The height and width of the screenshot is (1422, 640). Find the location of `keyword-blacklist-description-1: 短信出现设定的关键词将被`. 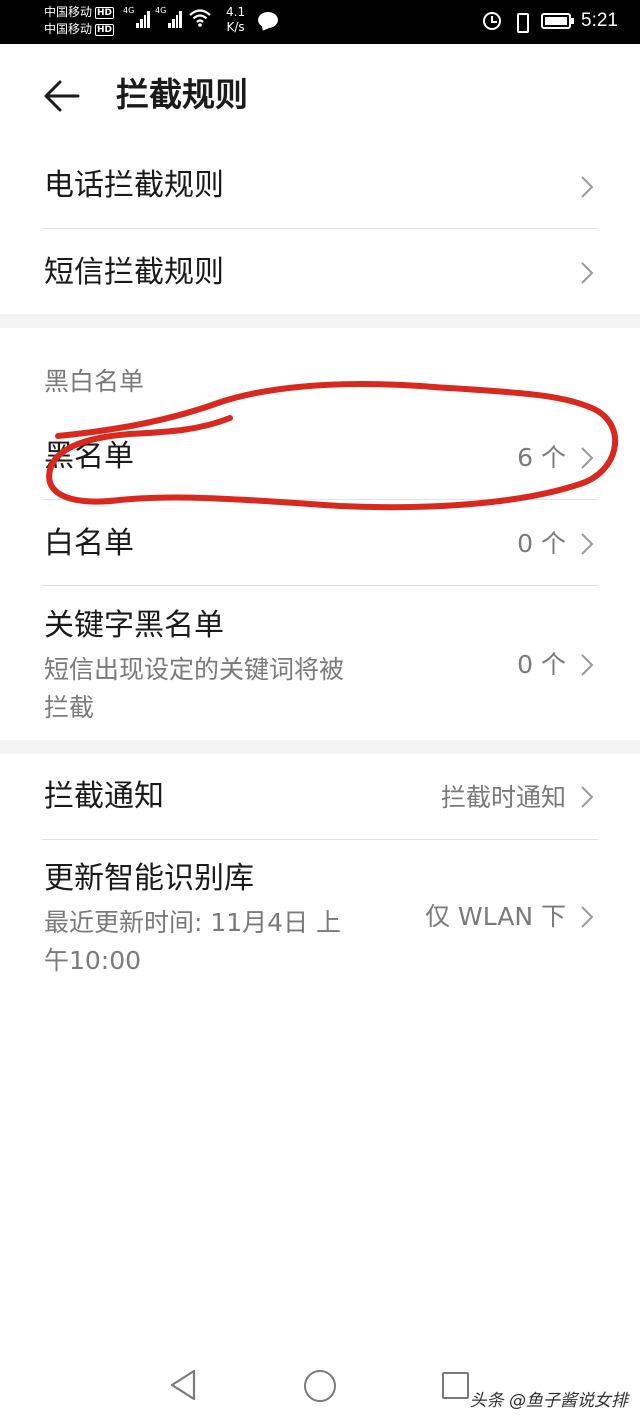

keyword-blacklist-description-1: 短信出现设定的关键词将被 is located at coordinates (194, 669).